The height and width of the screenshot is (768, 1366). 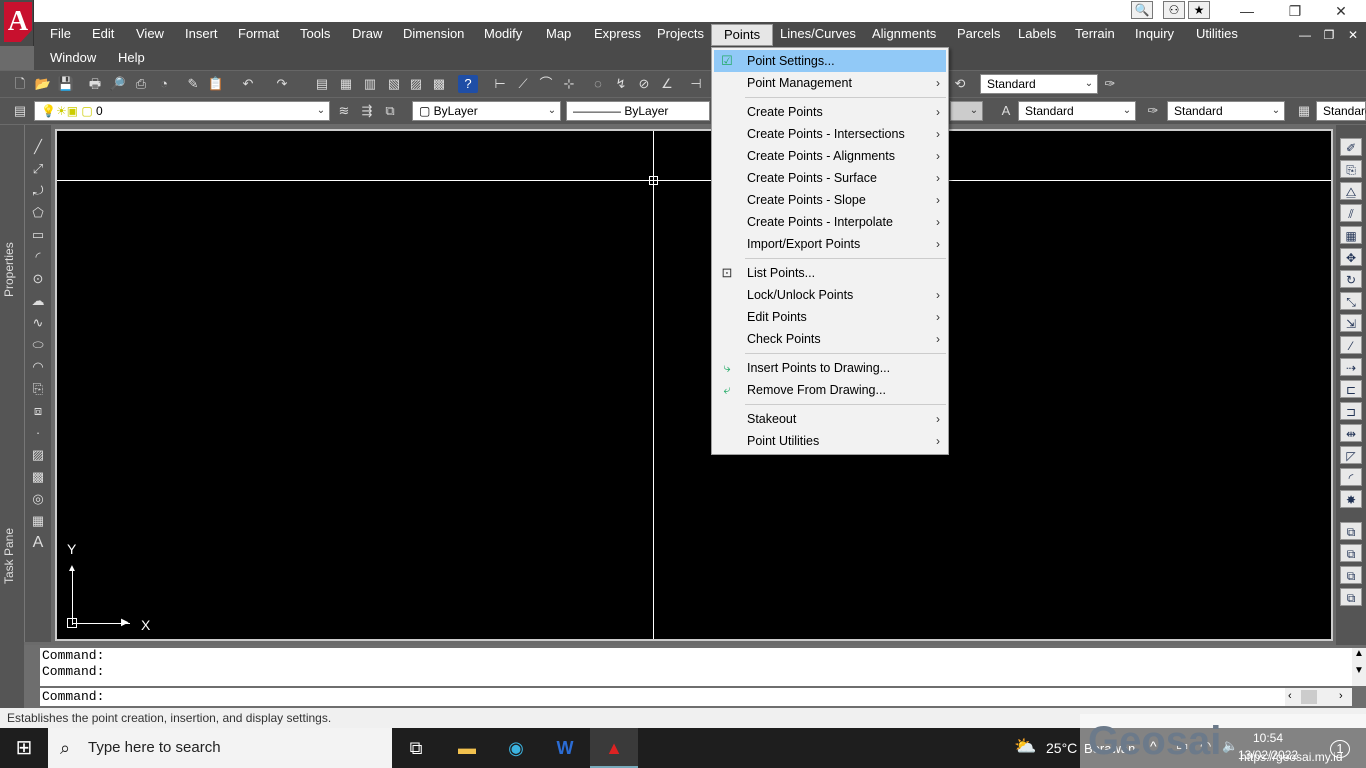 I want to click on search-icon: 🔍, so click(x=1142, y=10).